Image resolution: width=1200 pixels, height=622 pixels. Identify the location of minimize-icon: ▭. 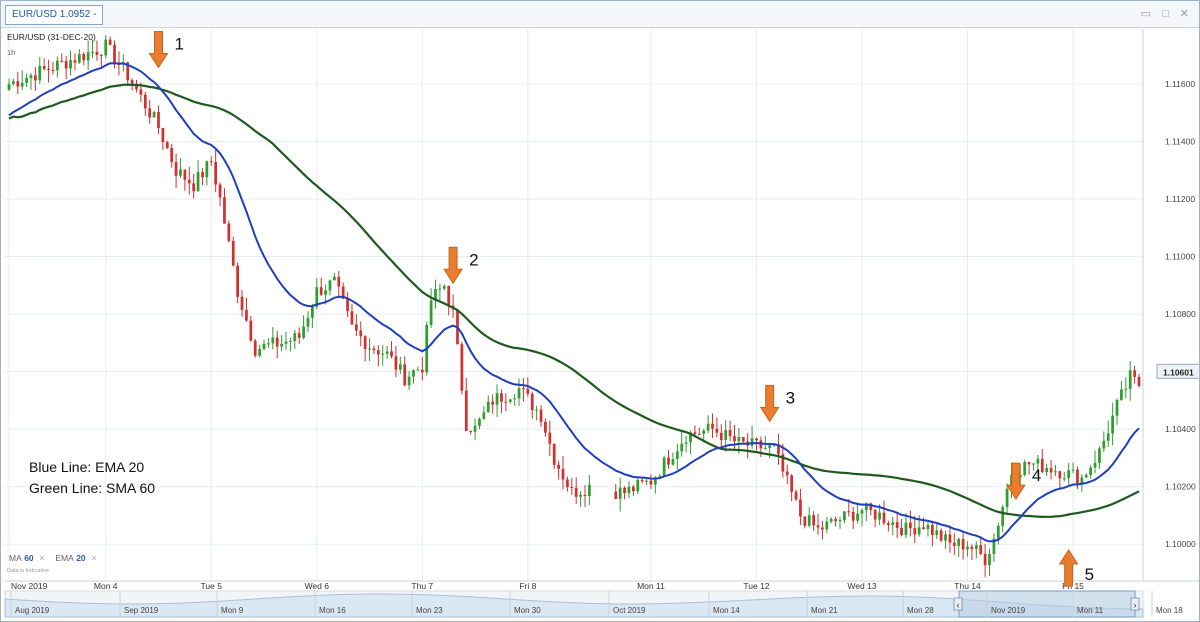
(1148, 14).